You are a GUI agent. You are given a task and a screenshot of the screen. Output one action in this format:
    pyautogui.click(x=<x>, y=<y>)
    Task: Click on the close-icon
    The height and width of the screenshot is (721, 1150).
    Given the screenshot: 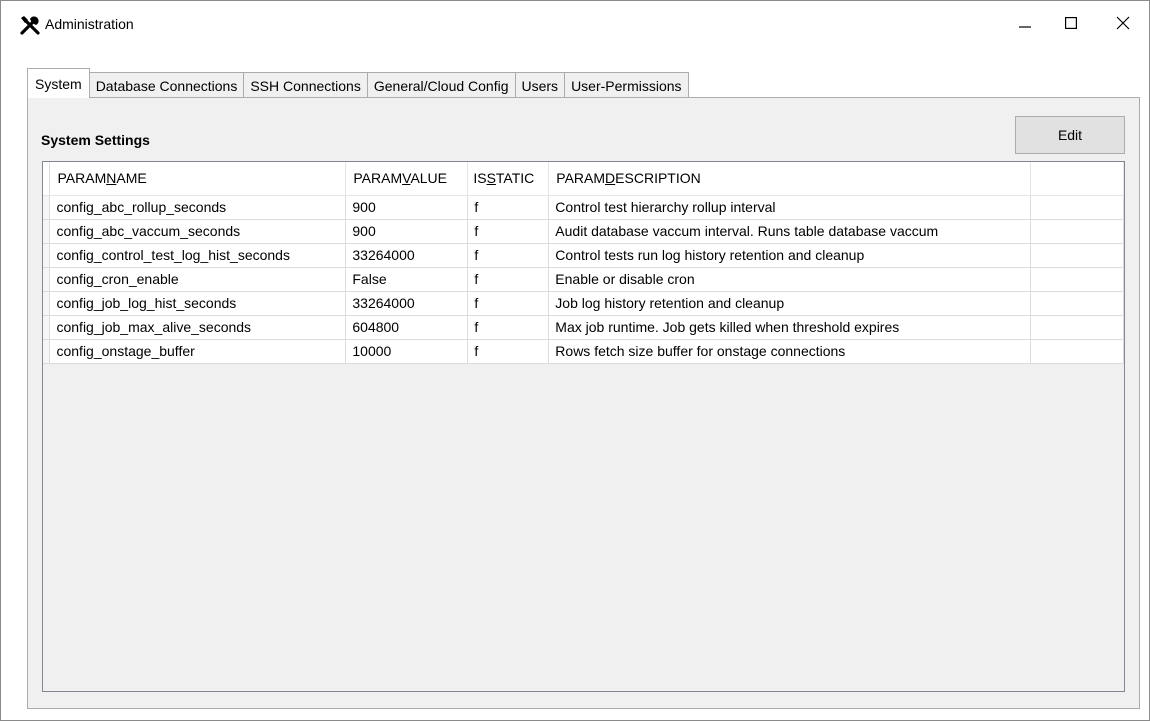 What is the action you would take?
    pyautogui.click(x=1123, y=24)
    